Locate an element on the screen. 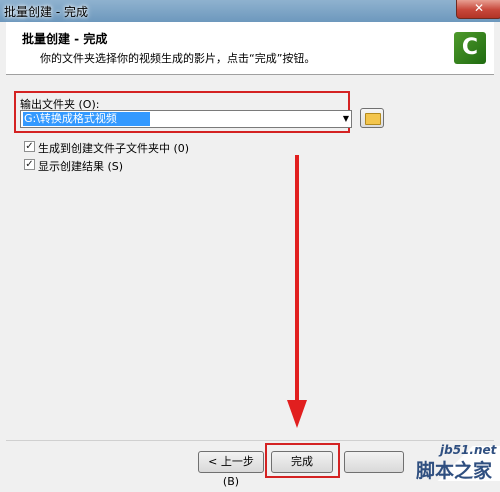 This screenshot has width=500, height=492. page-description: 你的文件夹选择你的视频生成的影片，点击“完成”按钮。 is located at coordinates (178, 58).